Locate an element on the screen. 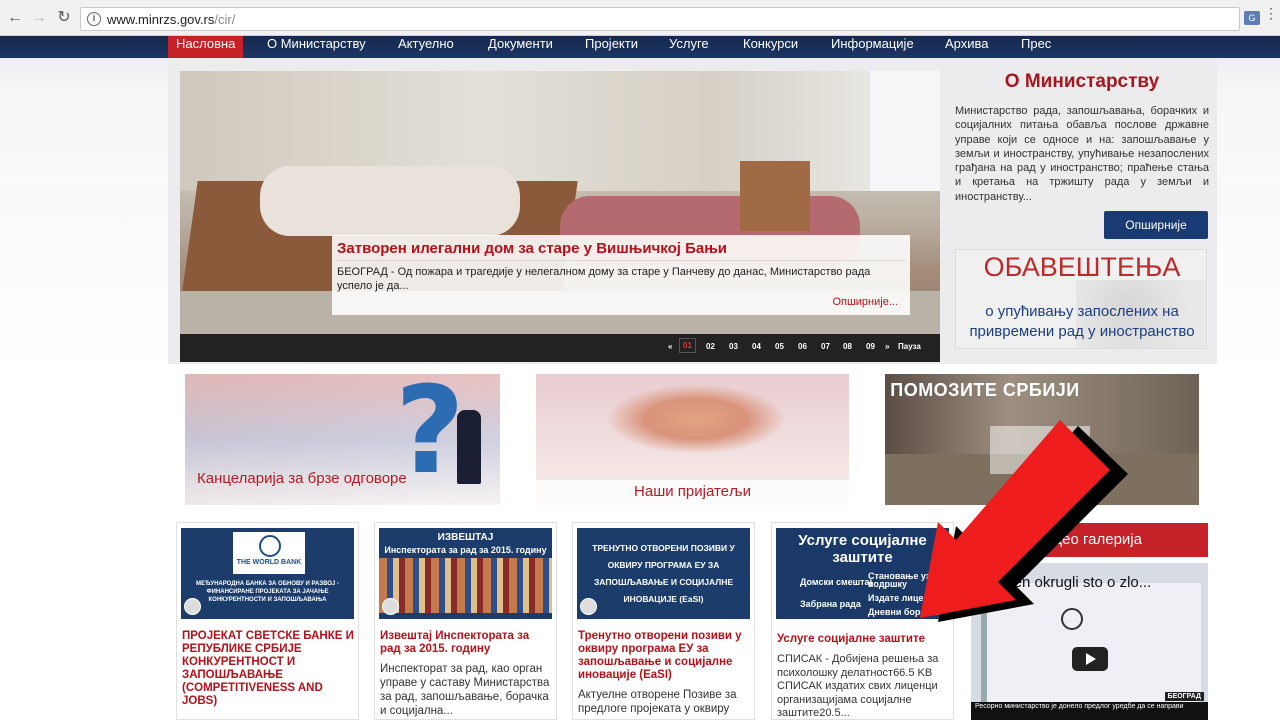 Image resolution: width=1280 pixels, height=720 pixels. info-icon: i is located at coordinates (94, 19).